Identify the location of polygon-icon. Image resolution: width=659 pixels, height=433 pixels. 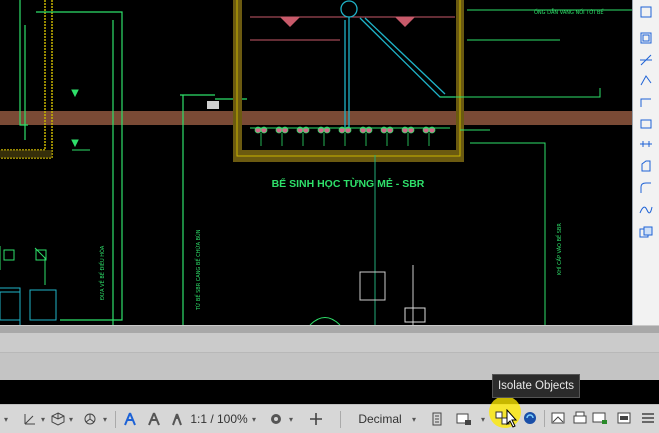
(646, 188).